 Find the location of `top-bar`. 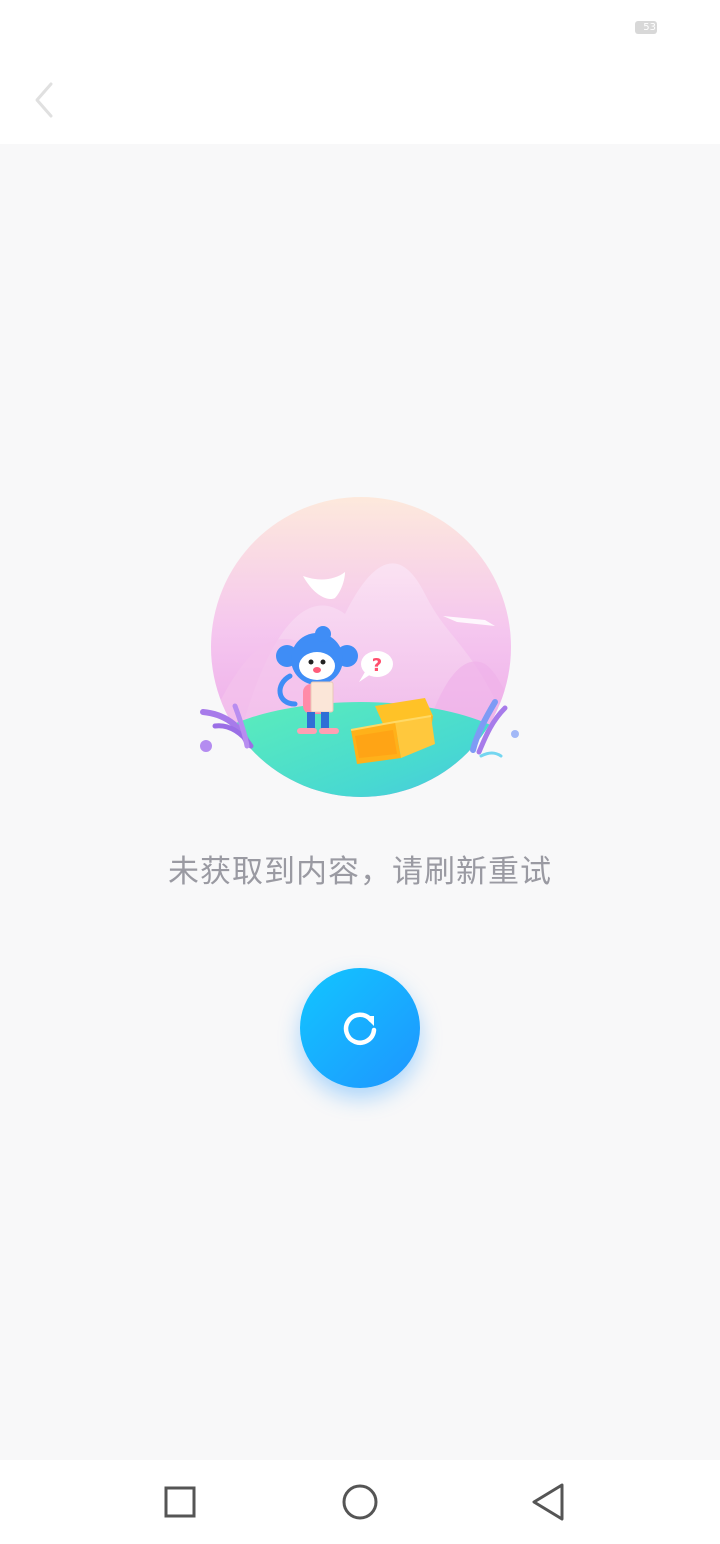

top-bar is located at coordinates (360, 100).